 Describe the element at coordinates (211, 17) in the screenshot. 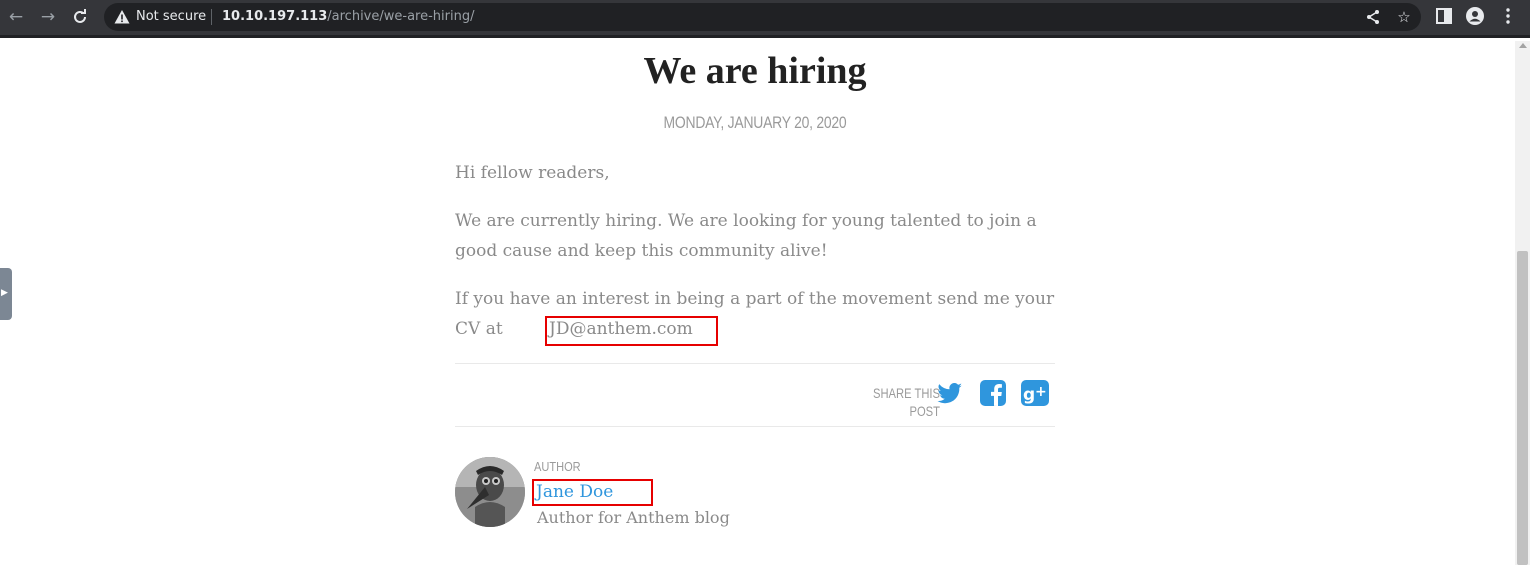

I see `omnibox-separator` at that location.